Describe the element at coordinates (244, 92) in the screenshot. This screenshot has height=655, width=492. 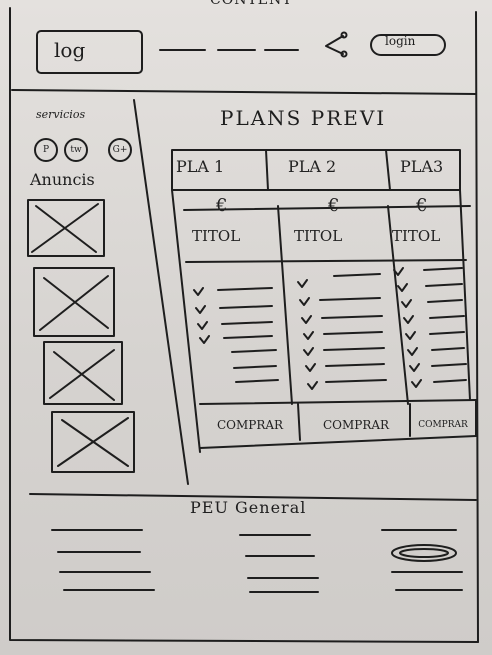
I see `header-divider` at that location.